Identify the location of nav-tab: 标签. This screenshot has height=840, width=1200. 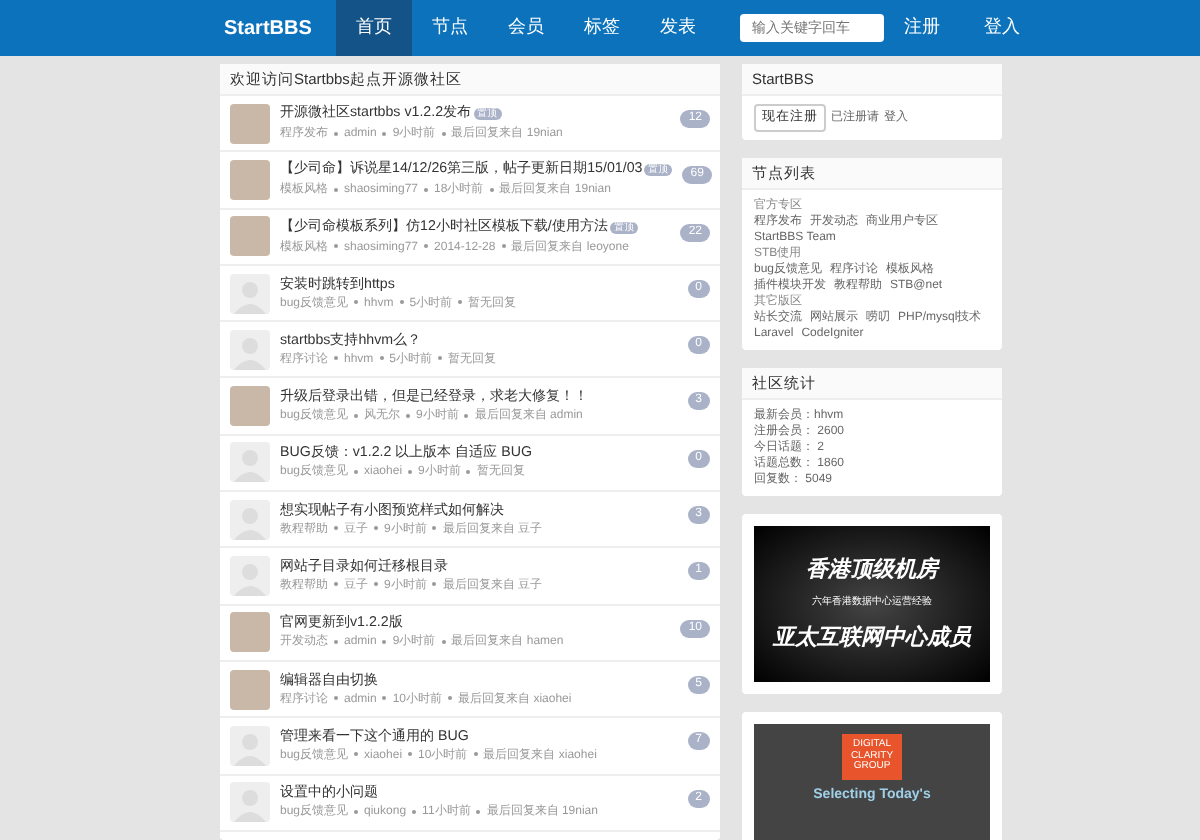
(601, 28).